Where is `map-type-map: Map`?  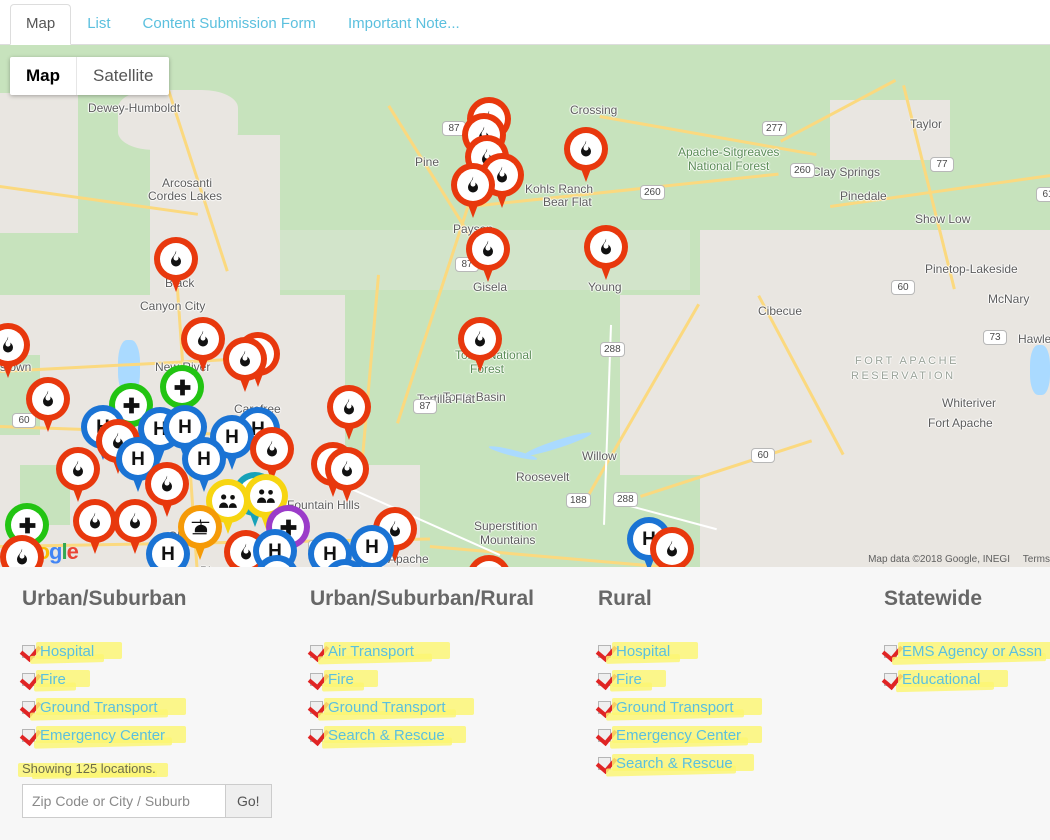
map-type-map: Map is located at coordinates (43, 76).